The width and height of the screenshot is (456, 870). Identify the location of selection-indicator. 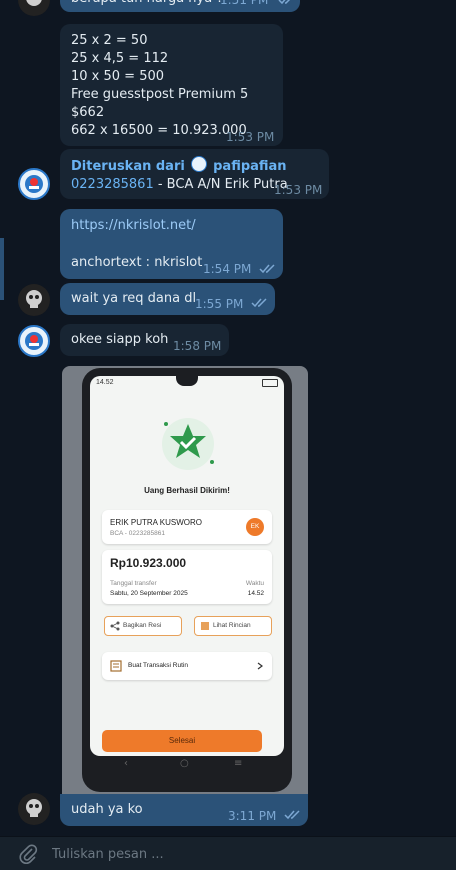
(2, 269).